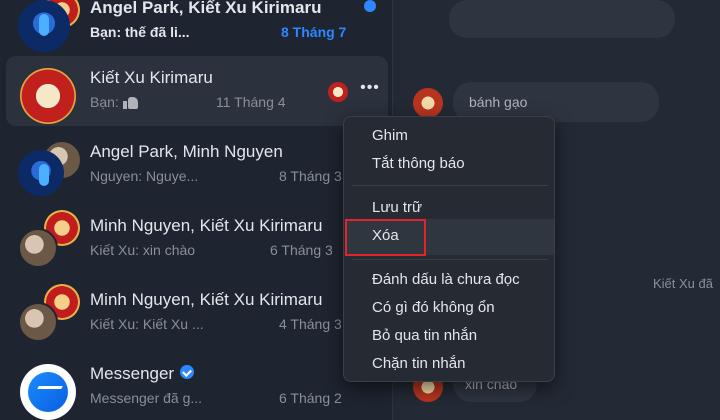 This screenshot has width=720, height=420. I want to click on menu-item-block: Chặn tin nhắn, so click(418, 363).